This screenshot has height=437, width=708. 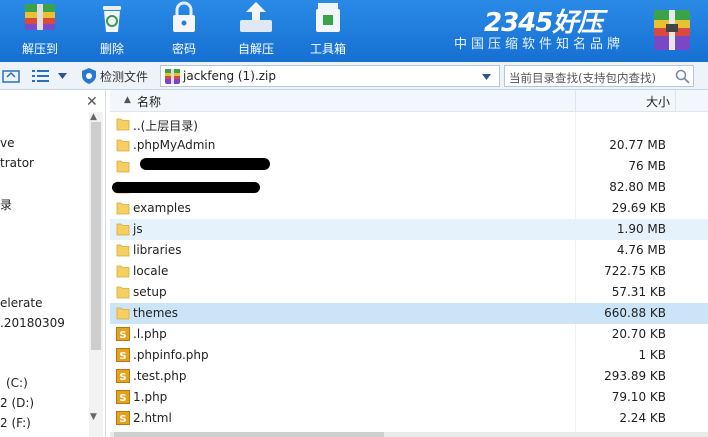 I want to click on file-name: libraries, so click(x=157, y=250).